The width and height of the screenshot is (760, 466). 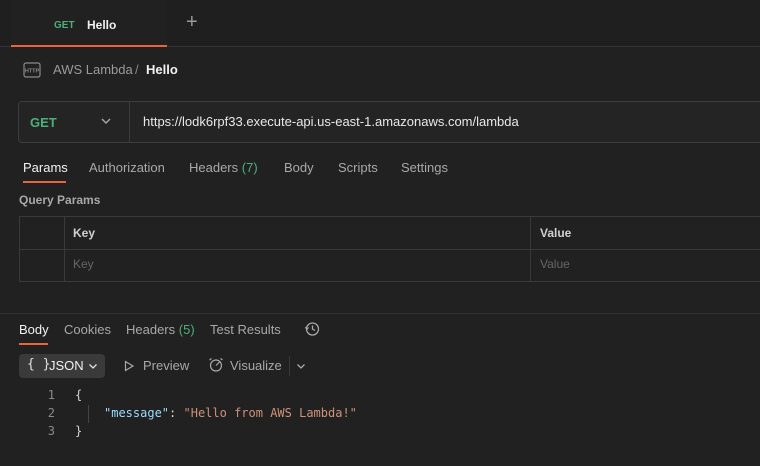 What do you see at coordinates (79, 431) in the screenshot?
I see `json-close-brace: }` at bounding box center [79, 431].